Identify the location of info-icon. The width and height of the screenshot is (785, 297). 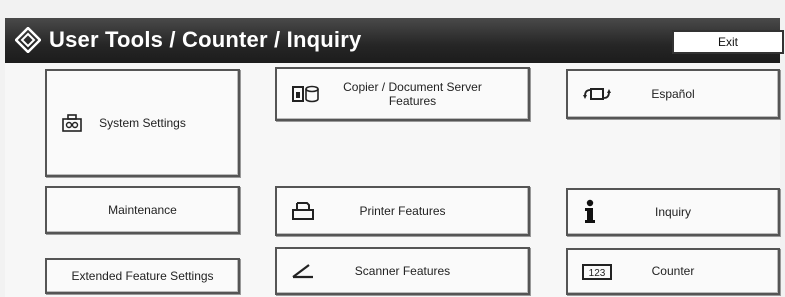
(590, 211).